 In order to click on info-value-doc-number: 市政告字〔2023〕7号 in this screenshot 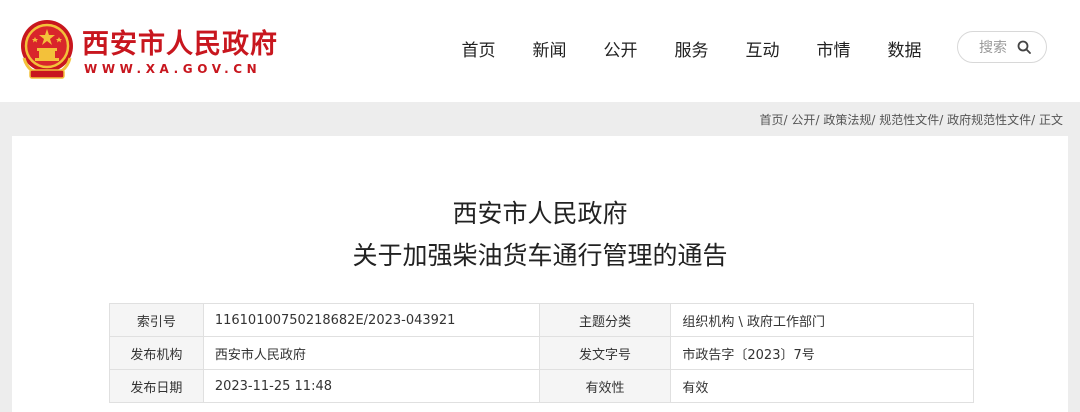, I will do `click(822, 353)`.